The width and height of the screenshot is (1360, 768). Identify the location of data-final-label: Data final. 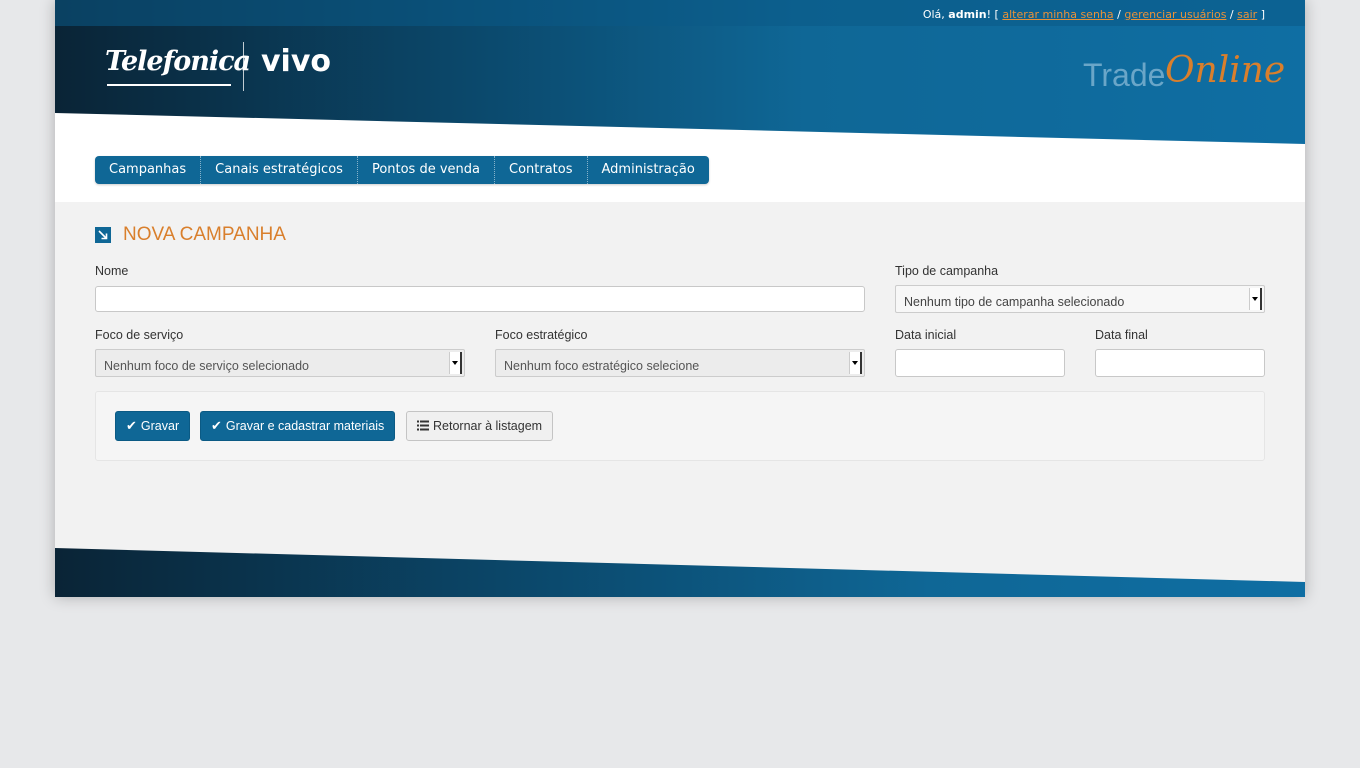
(1121, 335).